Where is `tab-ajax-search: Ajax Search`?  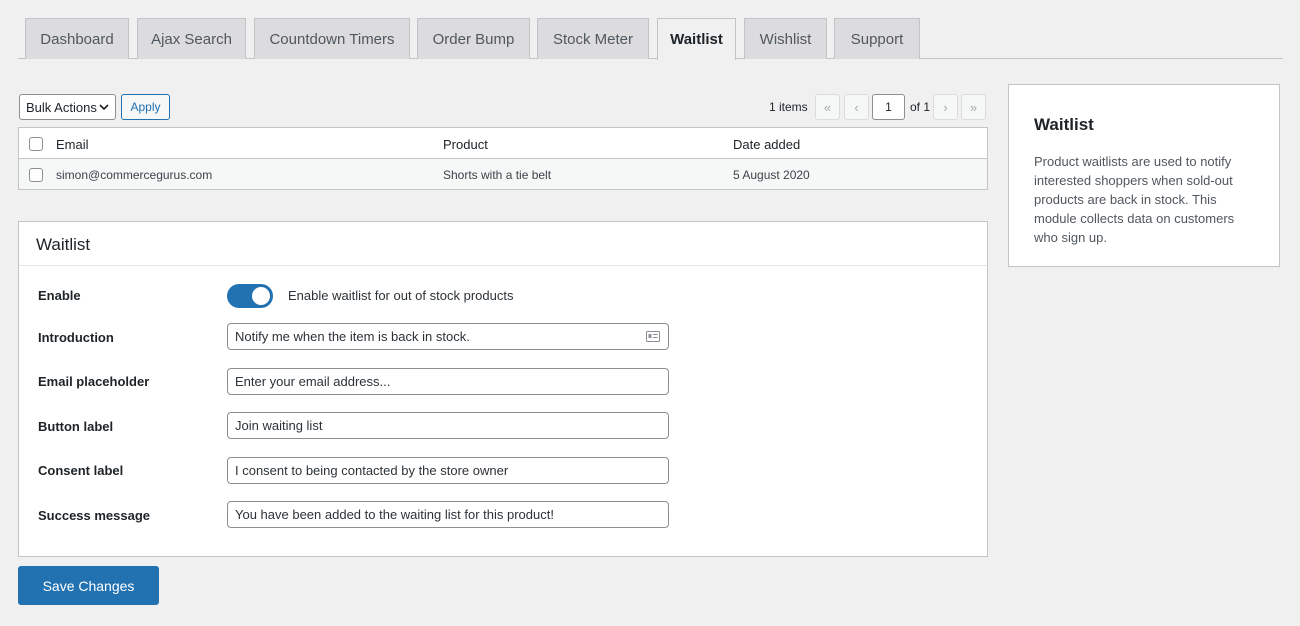 tab-ajax-search: Ajax Search is located at coordinates (191, 38).